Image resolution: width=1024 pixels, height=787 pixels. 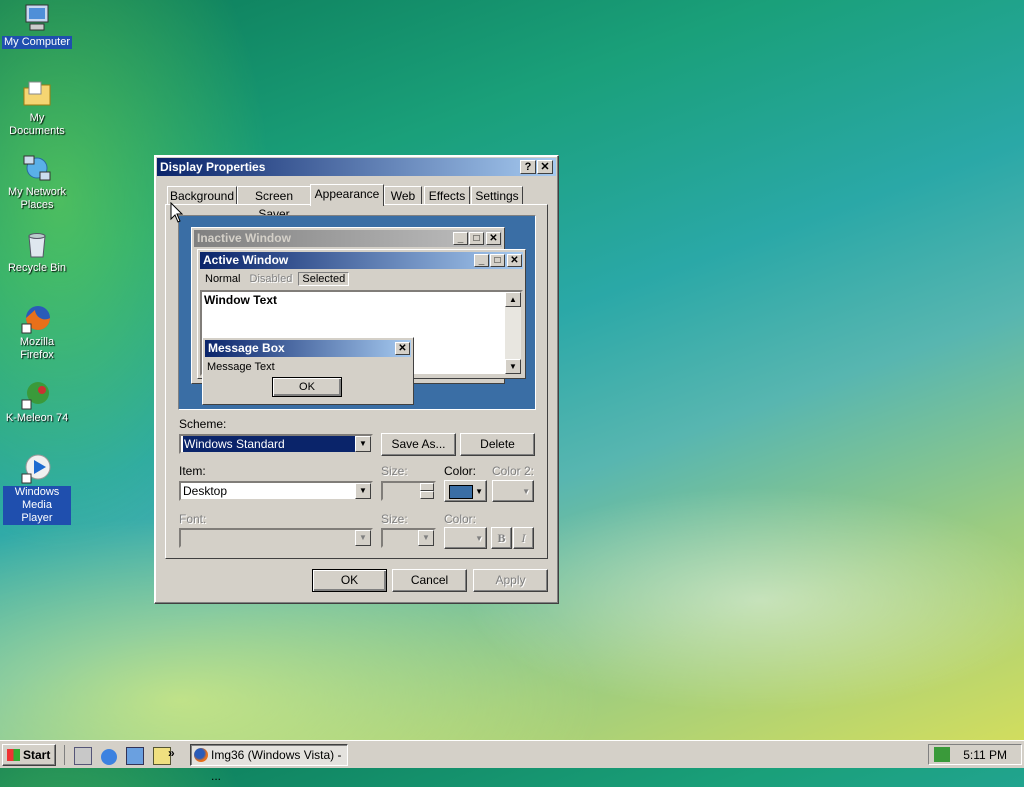 What do you see at coordinates (460, 471) in the screenshot?
I see `color-label: Color:` at bounding box center [460, 471].